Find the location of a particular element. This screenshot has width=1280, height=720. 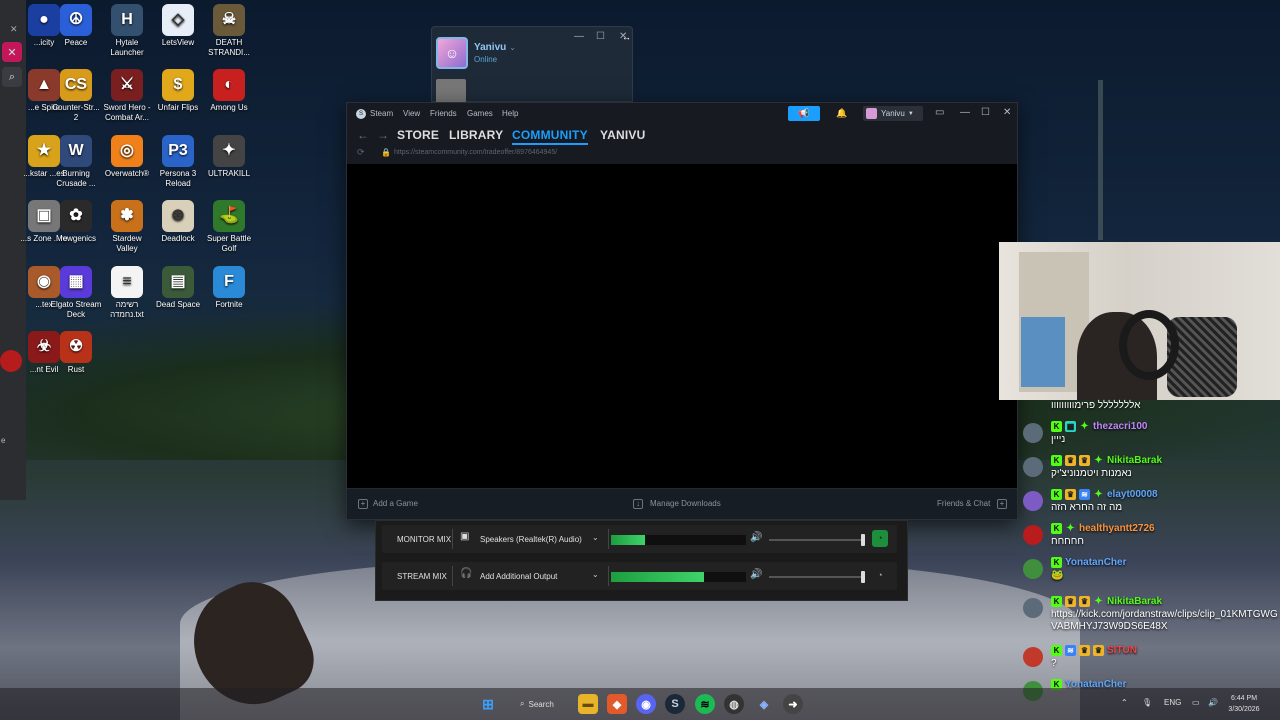

desktop-icon-letsview: ◇ LetsView is located at coordinates (178, 26).